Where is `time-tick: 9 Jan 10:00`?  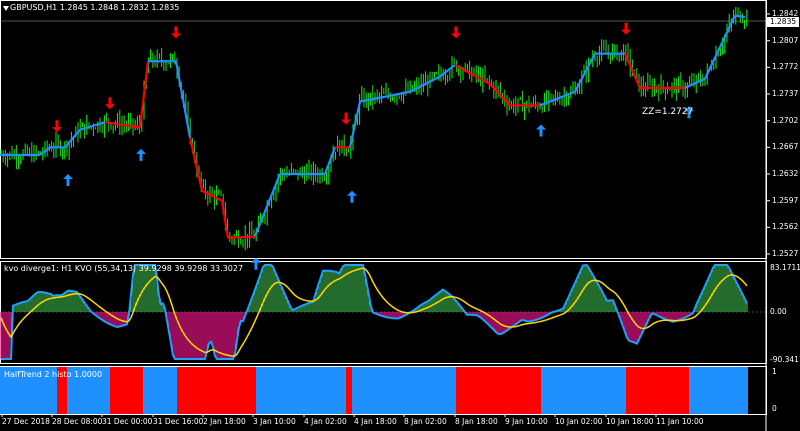
time-tick: 9 Jan 10:00 is located at coordinates (526, 421).